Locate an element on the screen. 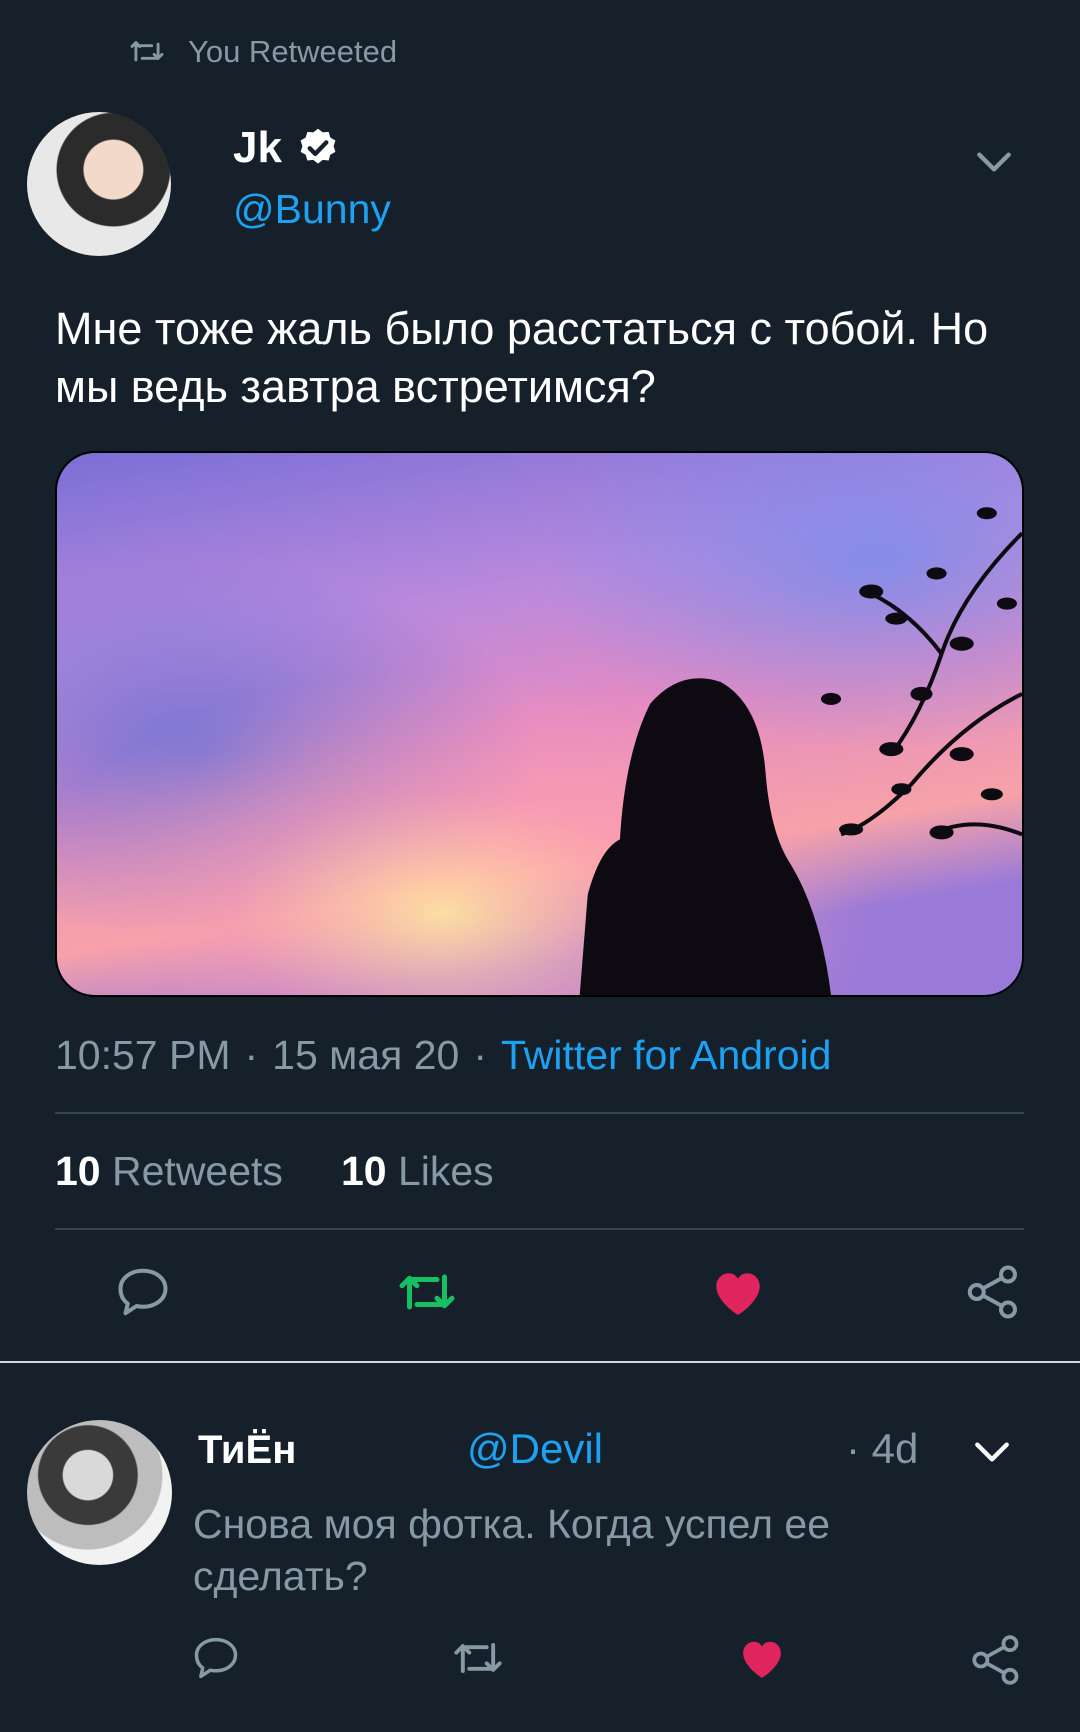 This screenshot has height=1732, width=1080. tweet-date: 15 мая 20 is located at coordinates (366, 1055).